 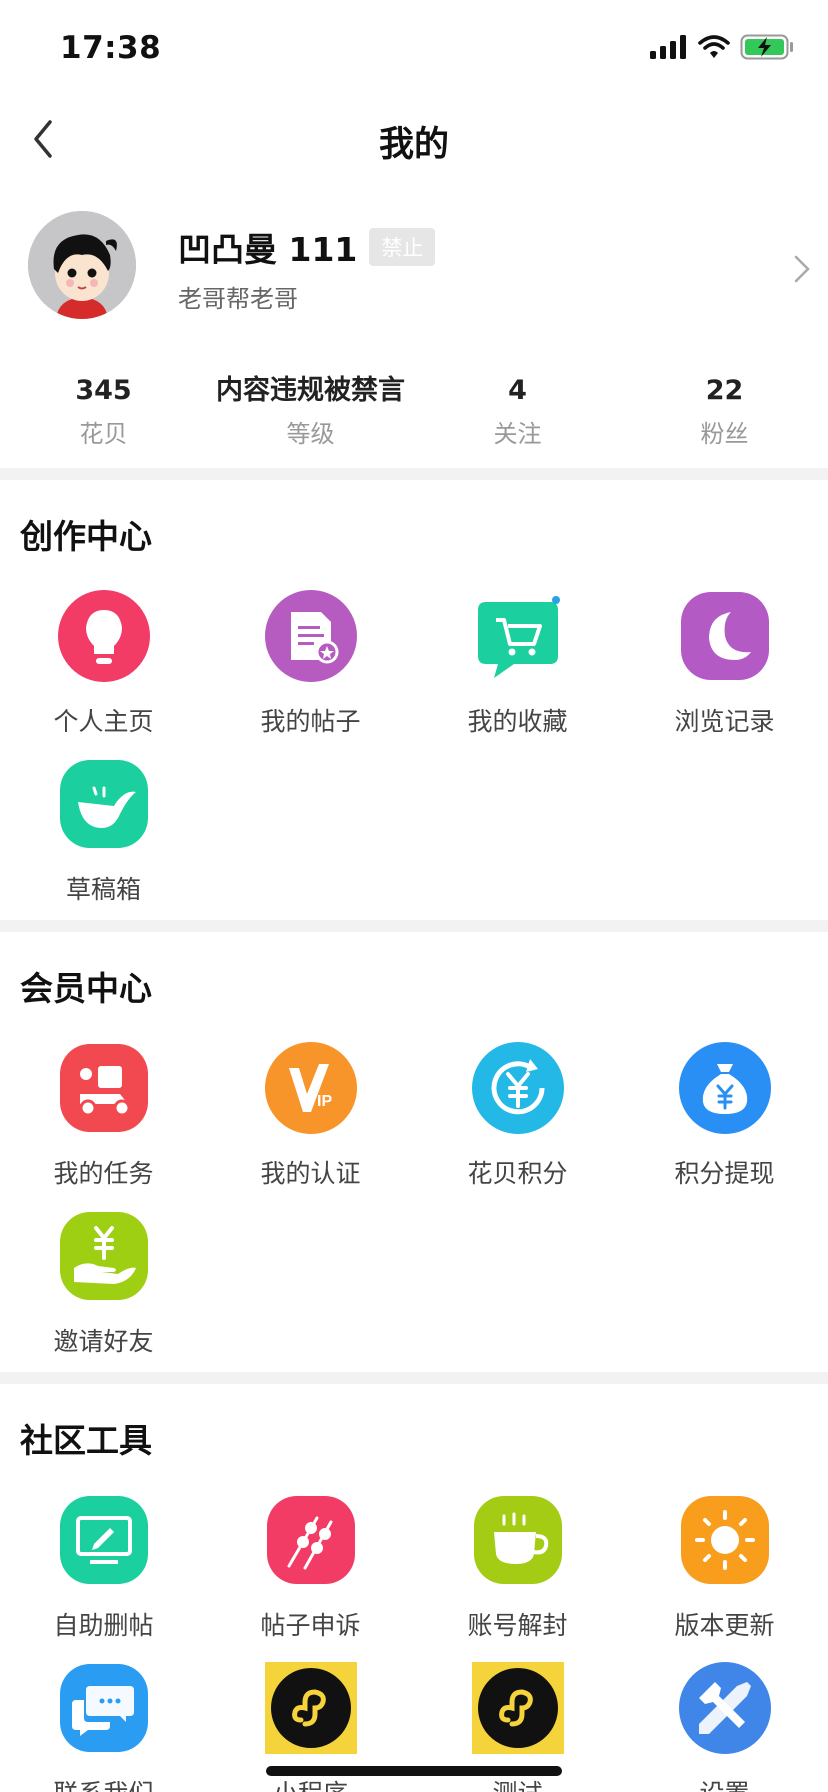 I want to click on stat-value: 22, so click(x=724, y=390).